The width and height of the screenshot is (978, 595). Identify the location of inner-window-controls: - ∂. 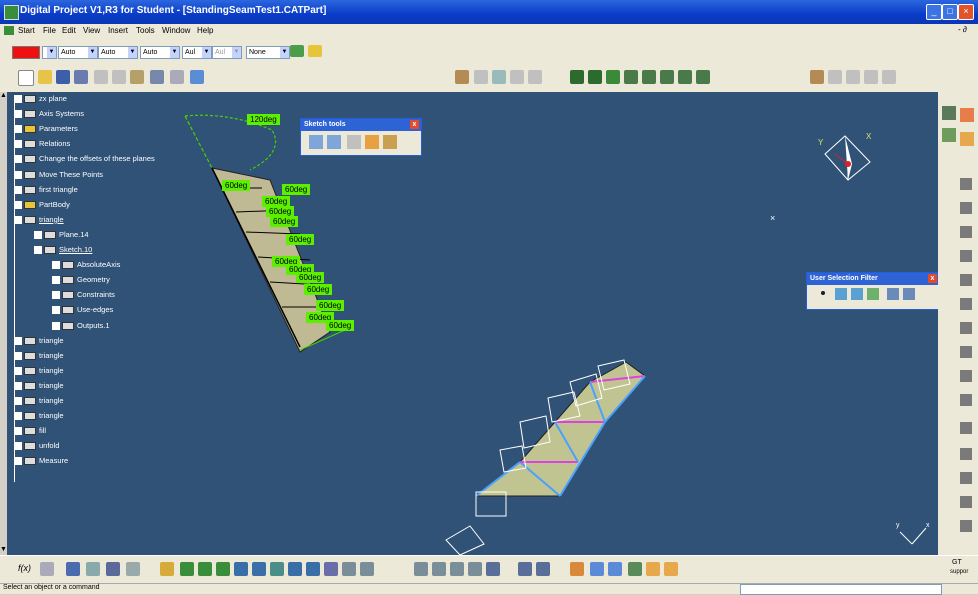
(962, 29).